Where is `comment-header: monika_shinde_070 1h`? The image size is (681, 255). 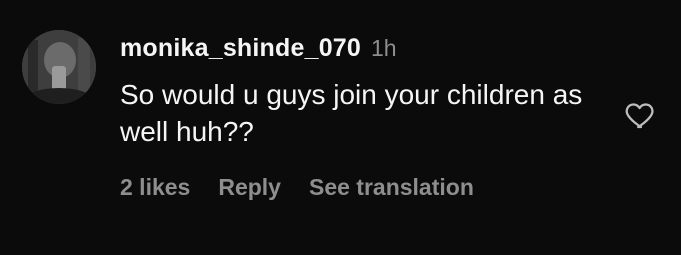
comment-header: monika_shinde_070 1h is located at coordinates (360, 52).